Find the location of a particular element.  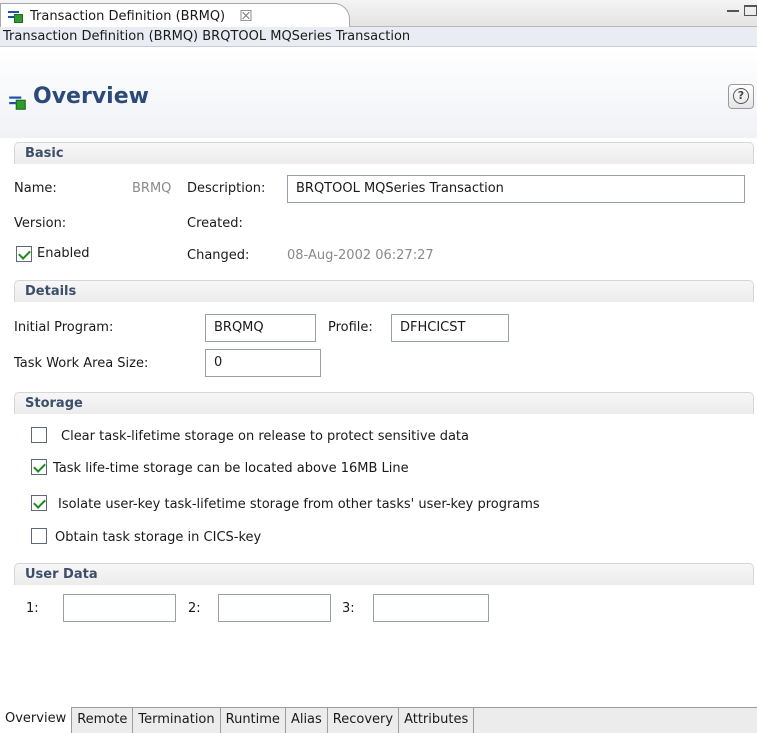

help-icon: ? is located at coordinates (741, 96).